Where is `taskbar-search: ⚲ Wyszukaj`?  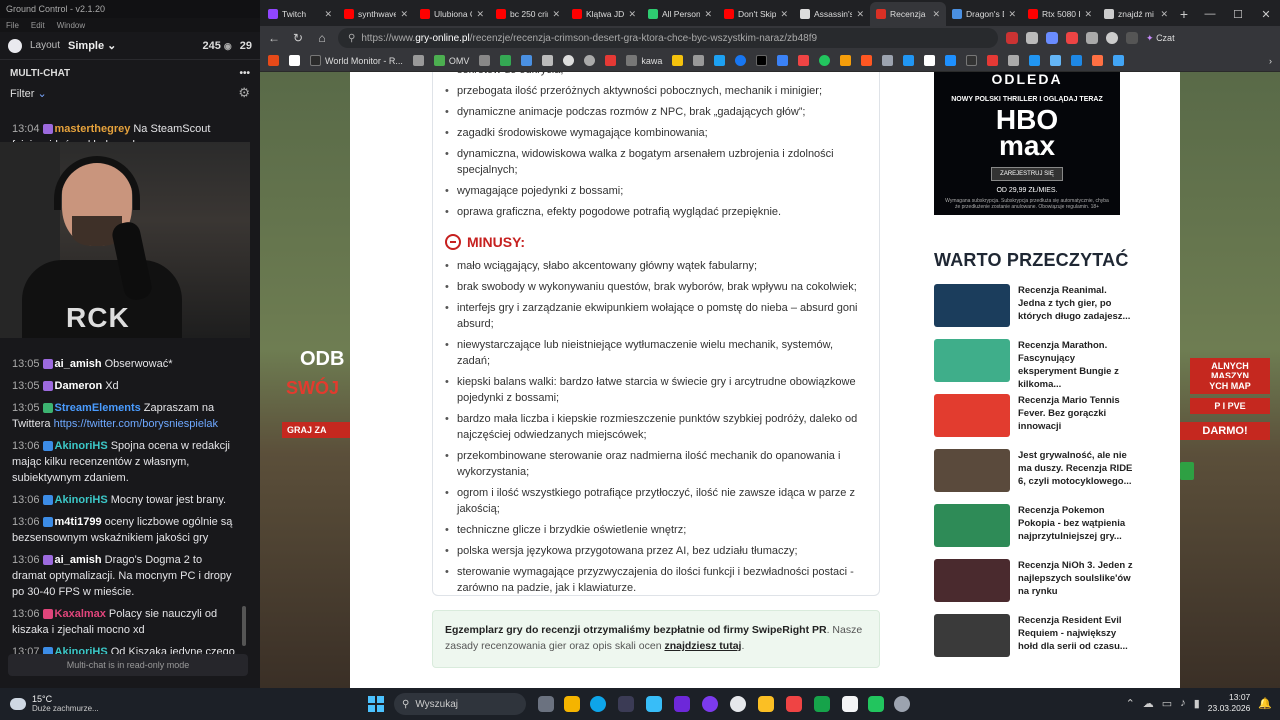
taskbar-search: ⚲ Wyszukaj is located at coordinates (460, 704).